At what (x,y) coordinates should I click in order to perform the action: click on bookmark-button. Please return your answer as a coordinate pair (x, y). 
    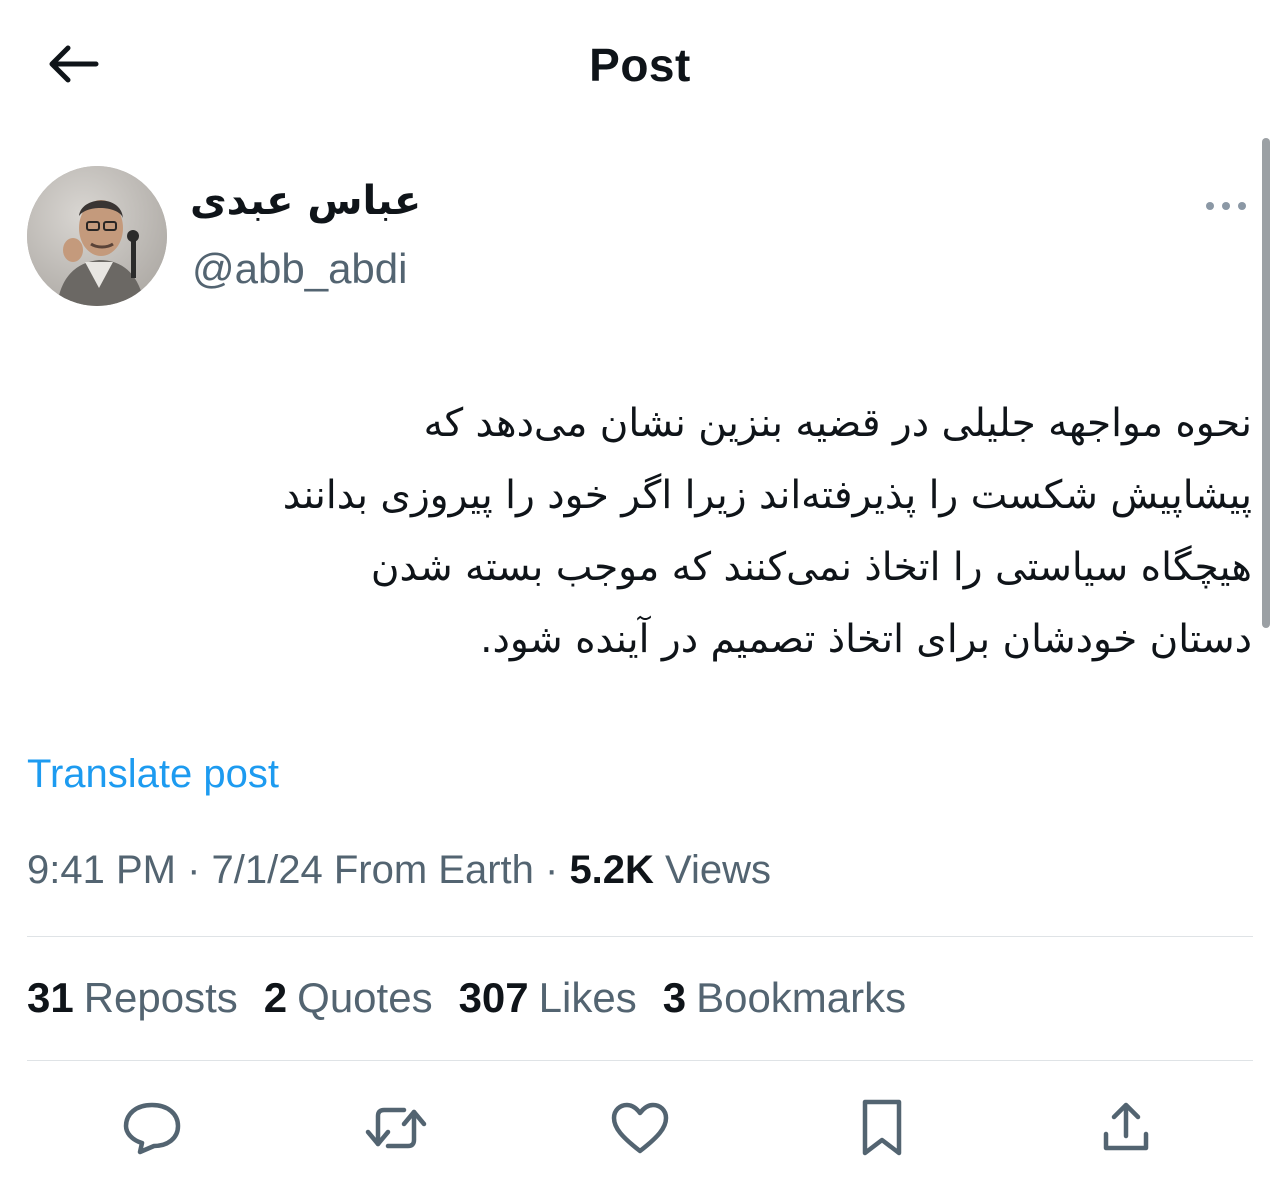
    Looking at the image, I should click on (882, 1128).